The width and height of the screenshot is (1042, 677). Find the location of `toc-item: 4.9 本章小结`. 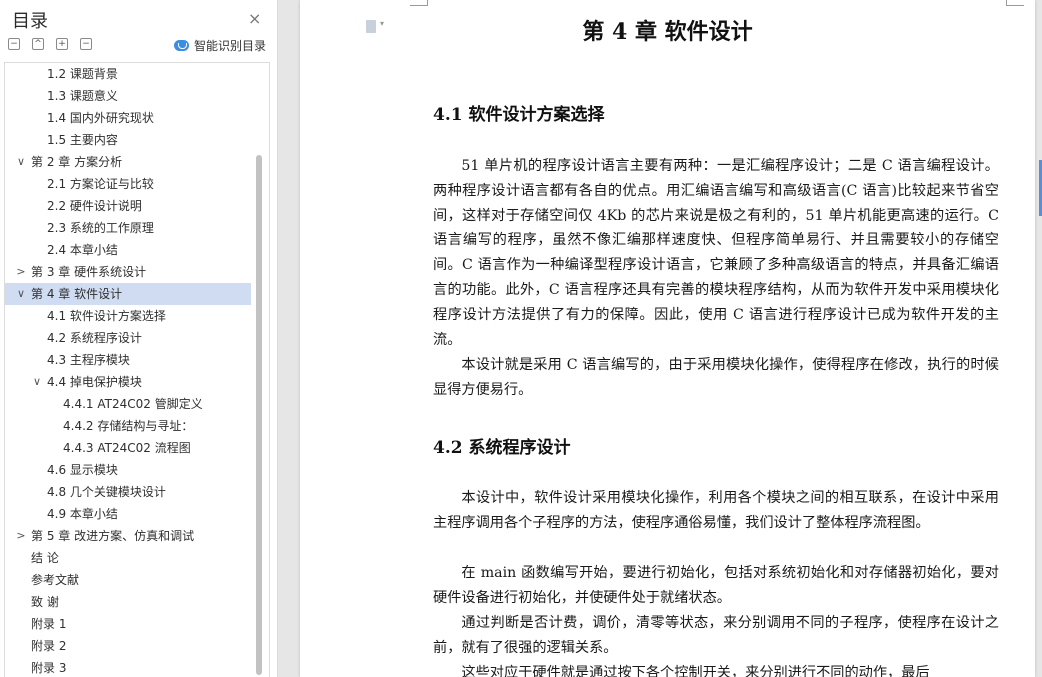

toc-item: 4.9 本章小结 is located at coordinates (128, 514).